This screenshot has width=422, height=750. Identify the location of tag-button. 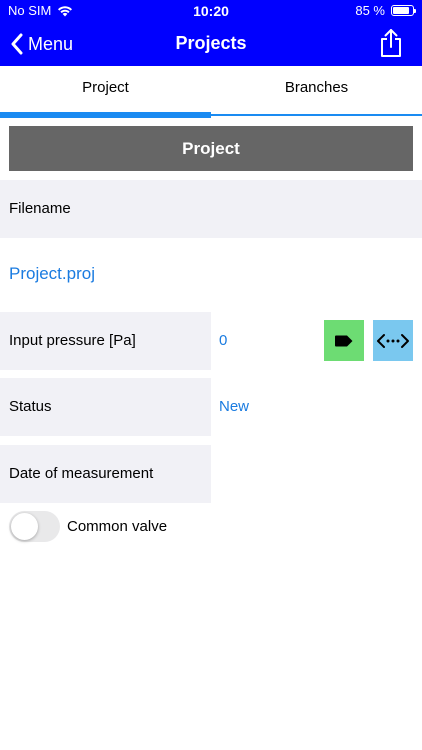
(344, 340).